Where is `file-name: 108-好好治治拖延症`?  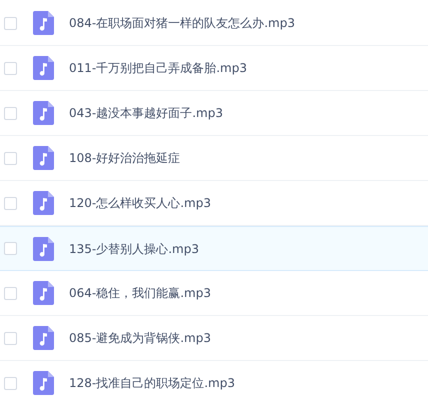
file-name: 108-好好治治拖延症 is located at coordinates (124, 158).